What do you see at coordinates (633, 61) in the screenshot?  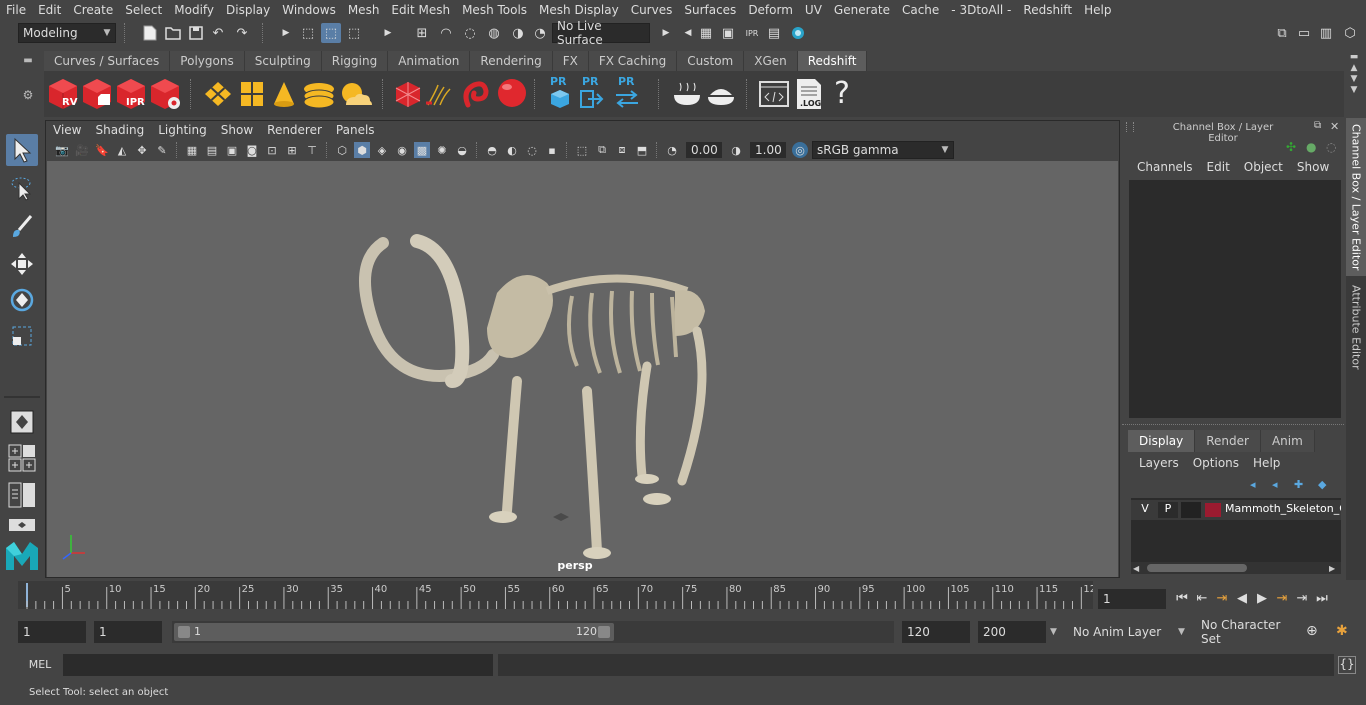 I see `shelf-tab-fx-caching: FX Caching` at bounding box center [633, 61].